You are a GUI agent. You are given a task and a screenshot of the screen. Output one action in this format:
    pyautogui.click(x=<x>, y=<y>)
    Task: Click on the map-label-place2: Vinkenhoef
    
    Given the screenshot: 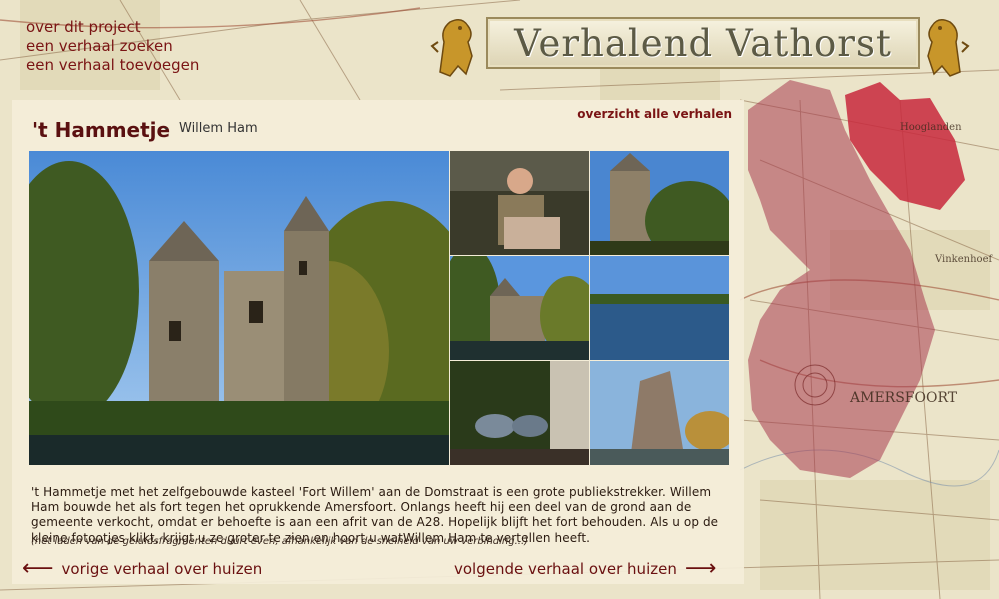 What is the action you would take?
    pyautogui.click(x=963, y=259)
    